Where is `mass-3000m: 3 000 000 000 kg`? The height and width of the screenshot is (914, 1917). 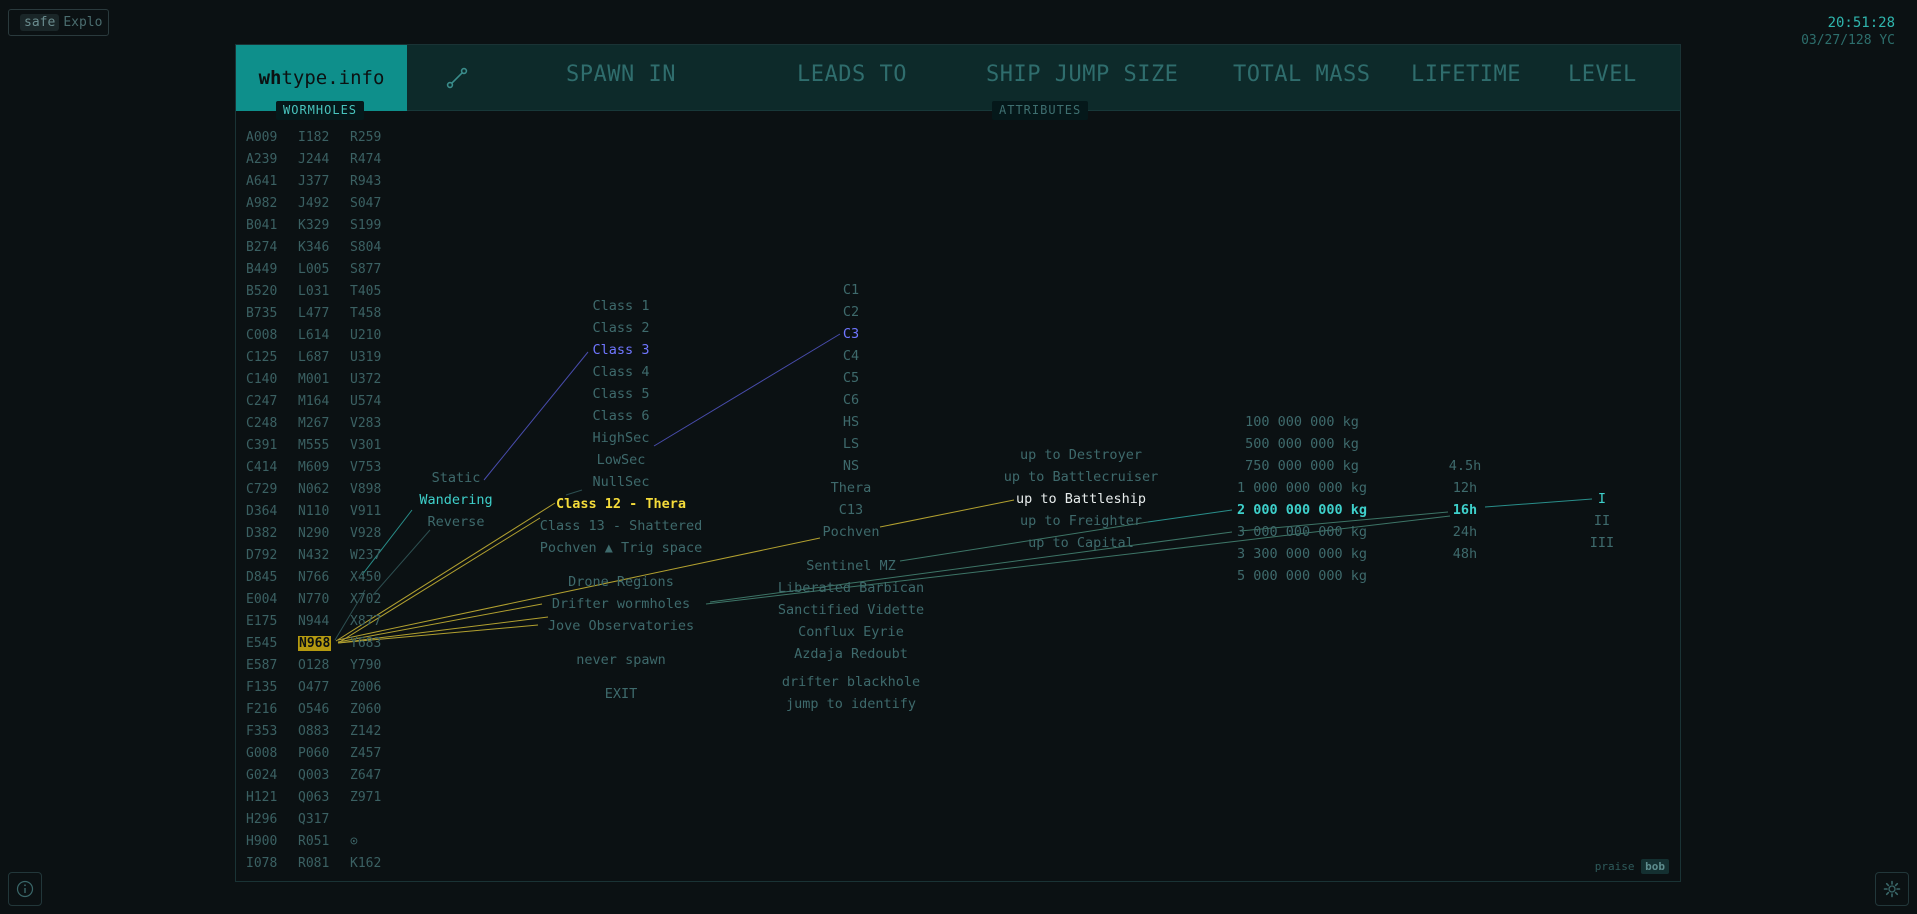
mass-3000m: 3 000 000 000 kg is located at coordinates (1302, 532).